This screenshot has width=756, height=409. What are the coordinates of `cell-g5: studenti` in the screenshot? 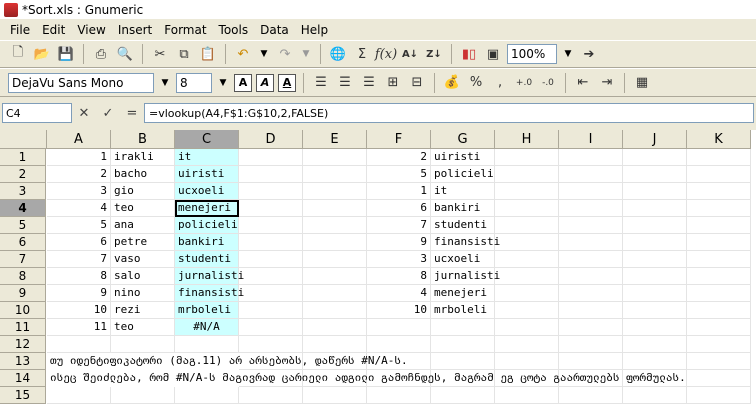 It's located at (463, 225).